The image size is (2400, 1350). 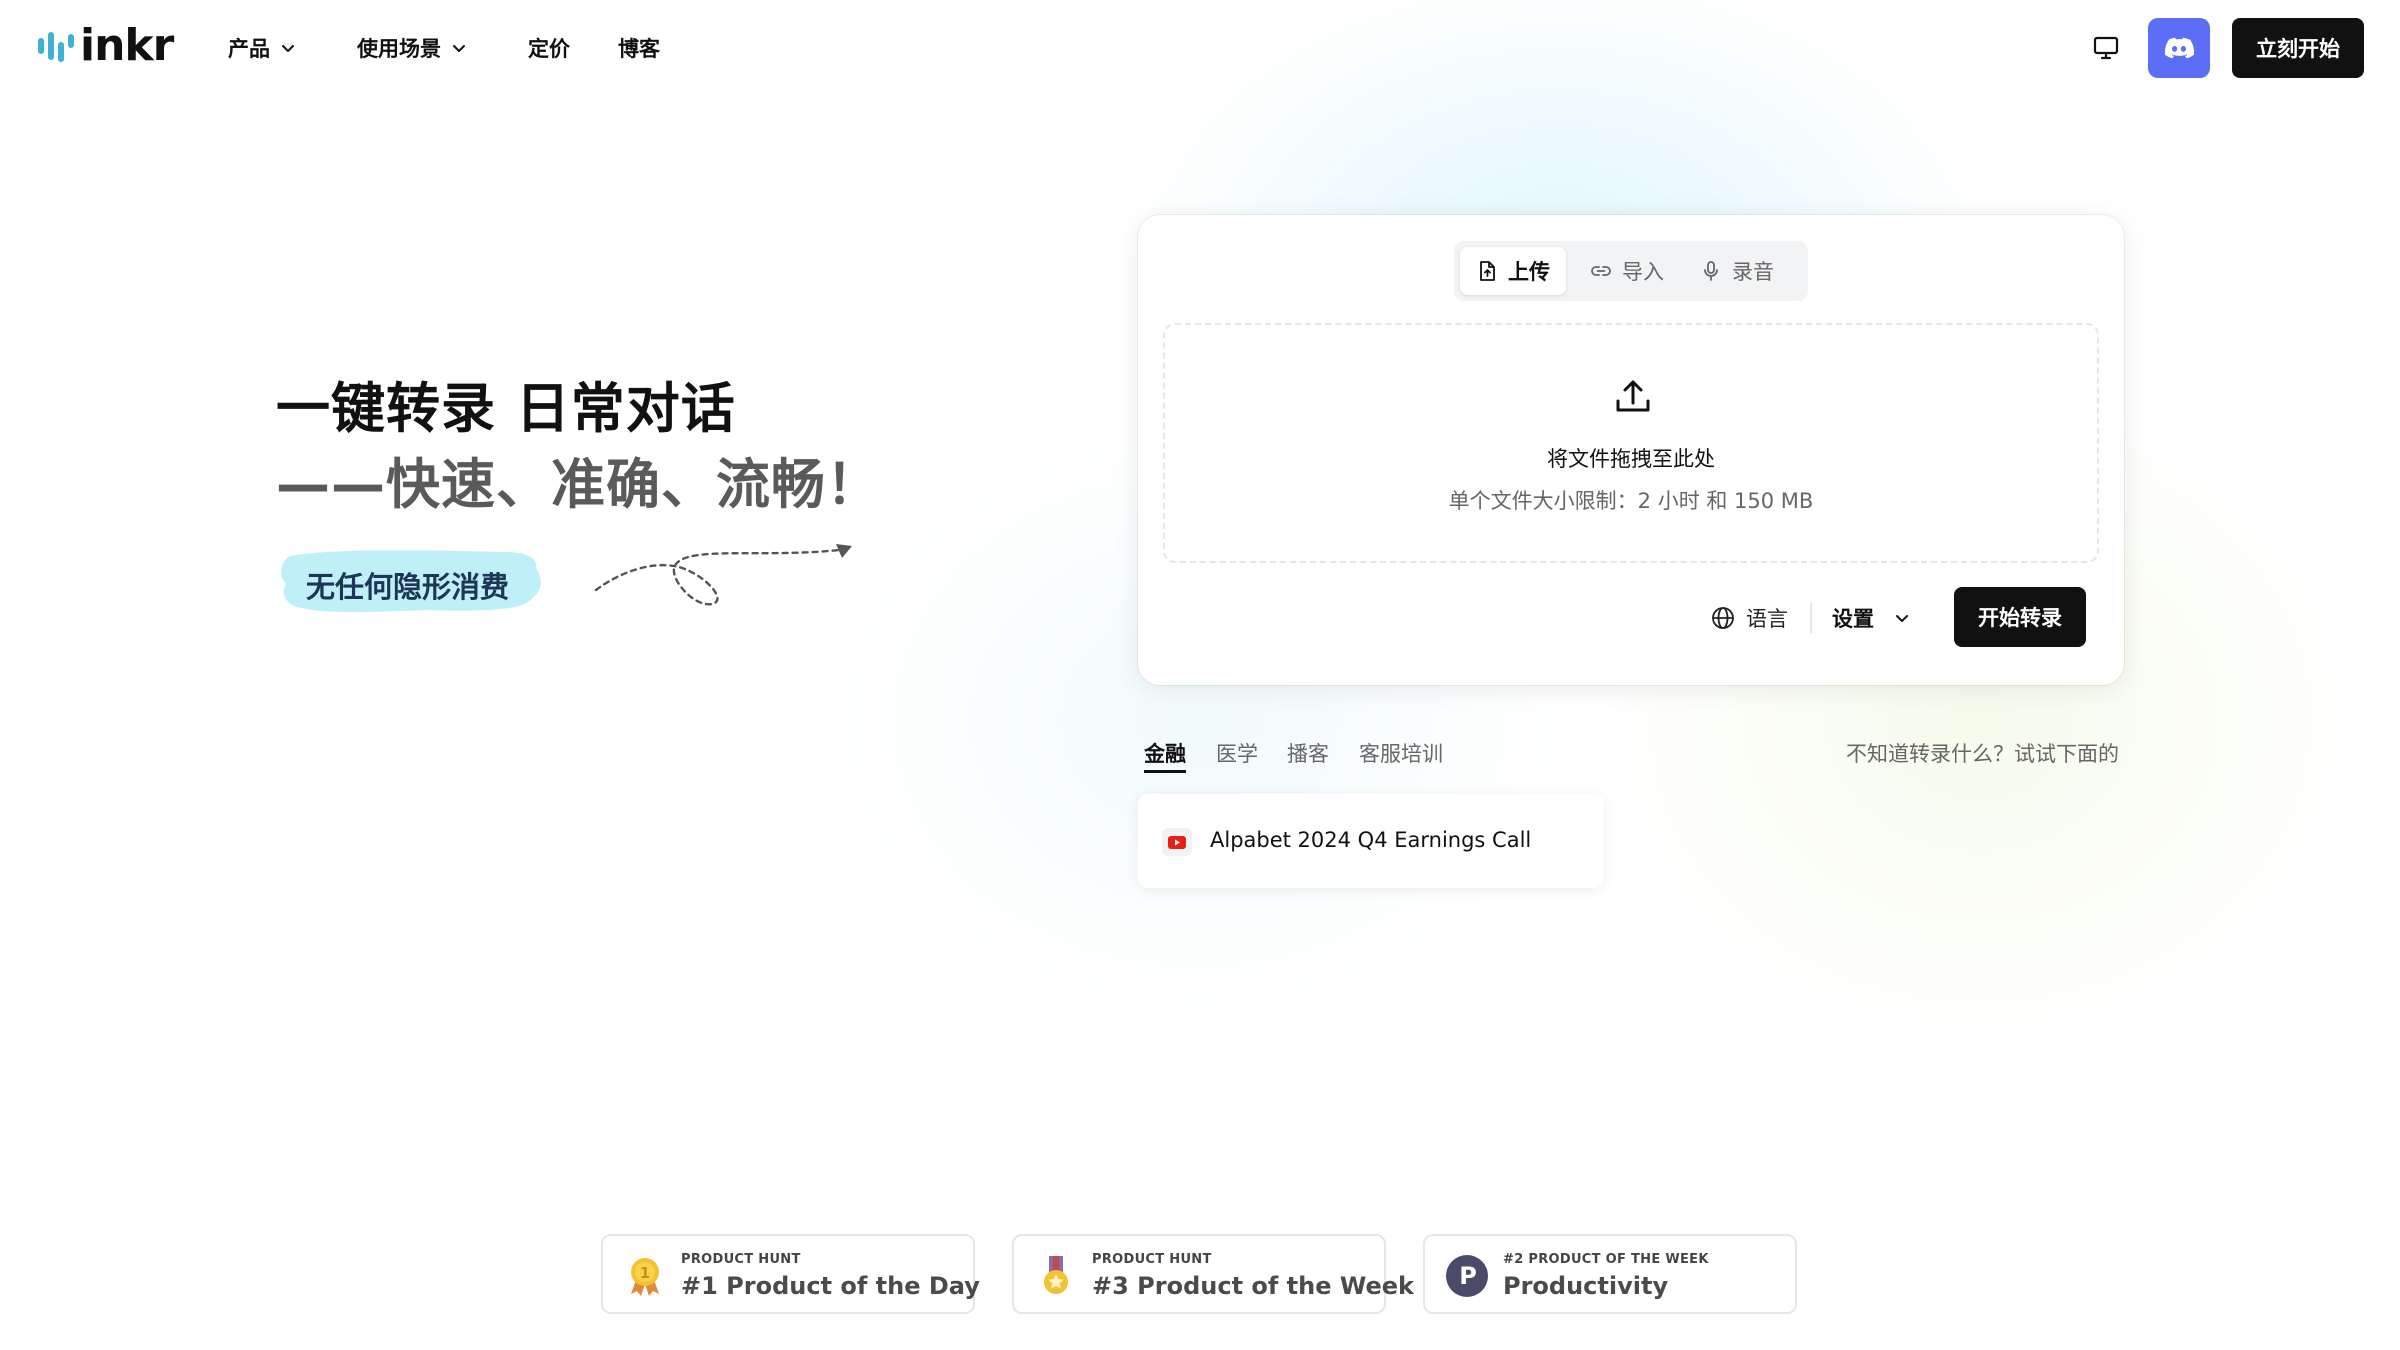 What do you see at coordinates (723, 575) in the screenshot?
I see `decorative-arrow-icon` at bounding box center [723, 575].